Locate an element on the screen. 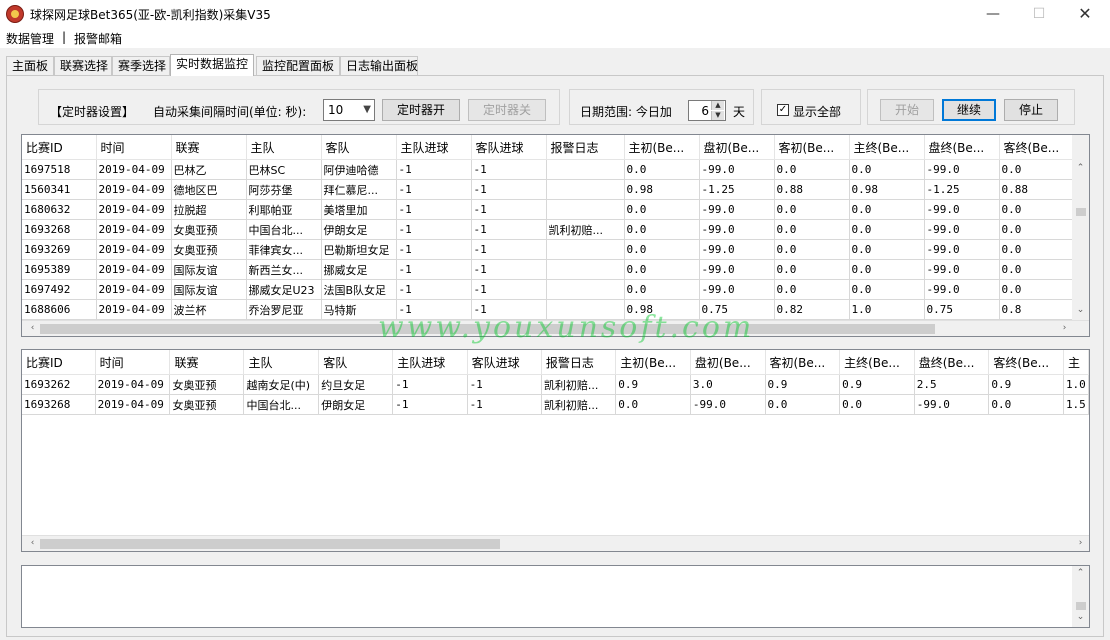 The image size is (1110, 640). log-vertical-scrollbar: ⌃ ⌄ is located at coordinates (1080, 596).